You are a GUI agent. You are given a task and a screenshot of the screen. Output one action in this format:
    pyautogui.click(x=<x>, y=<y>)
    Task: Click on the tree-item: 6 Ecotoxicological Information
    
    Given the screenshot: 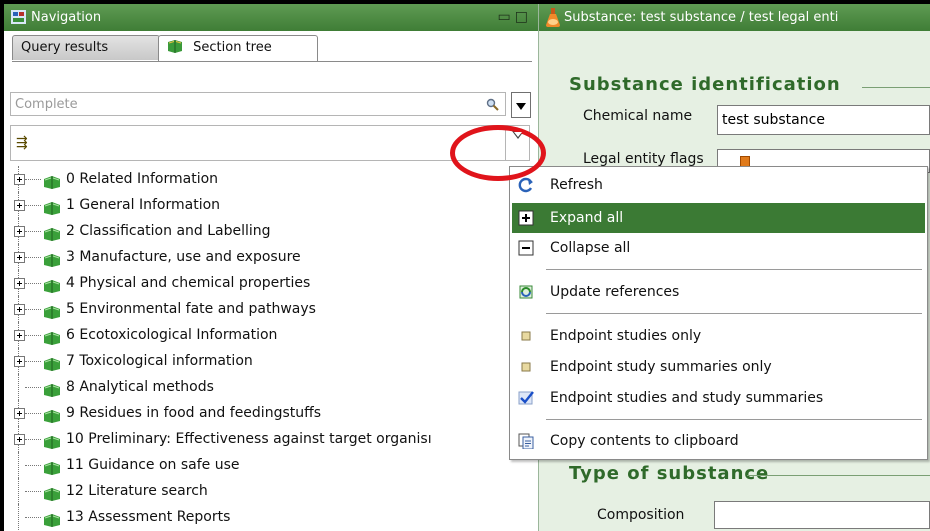 What is the action you would take?
    pyautogui.click(x=274, y=335)
    